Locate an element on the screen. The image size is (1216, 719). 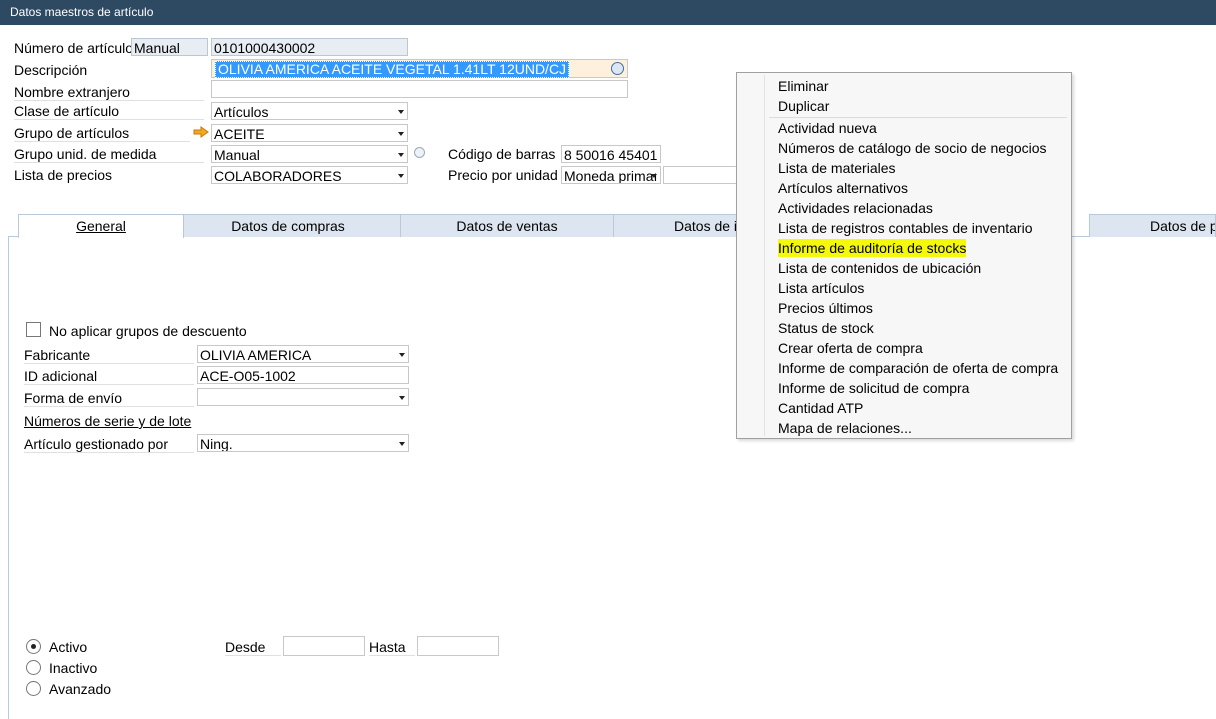
tab-datos-ventas: Datos de ventas is located at coordinates (507, 225).